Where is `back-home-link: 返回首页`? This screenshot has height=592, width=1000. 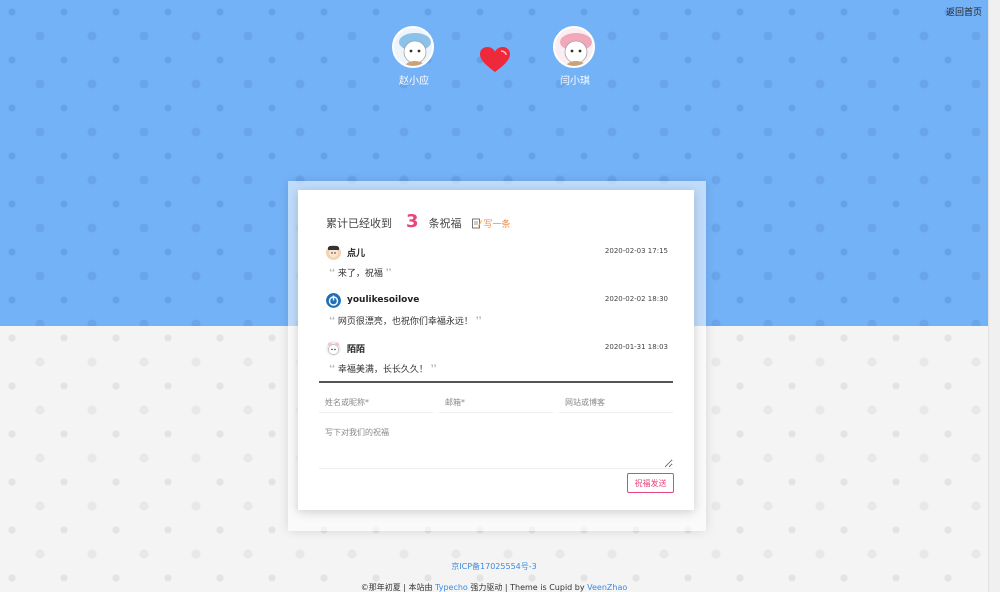 back-home-link: 返回首页 is located at coordinates (964, 11).